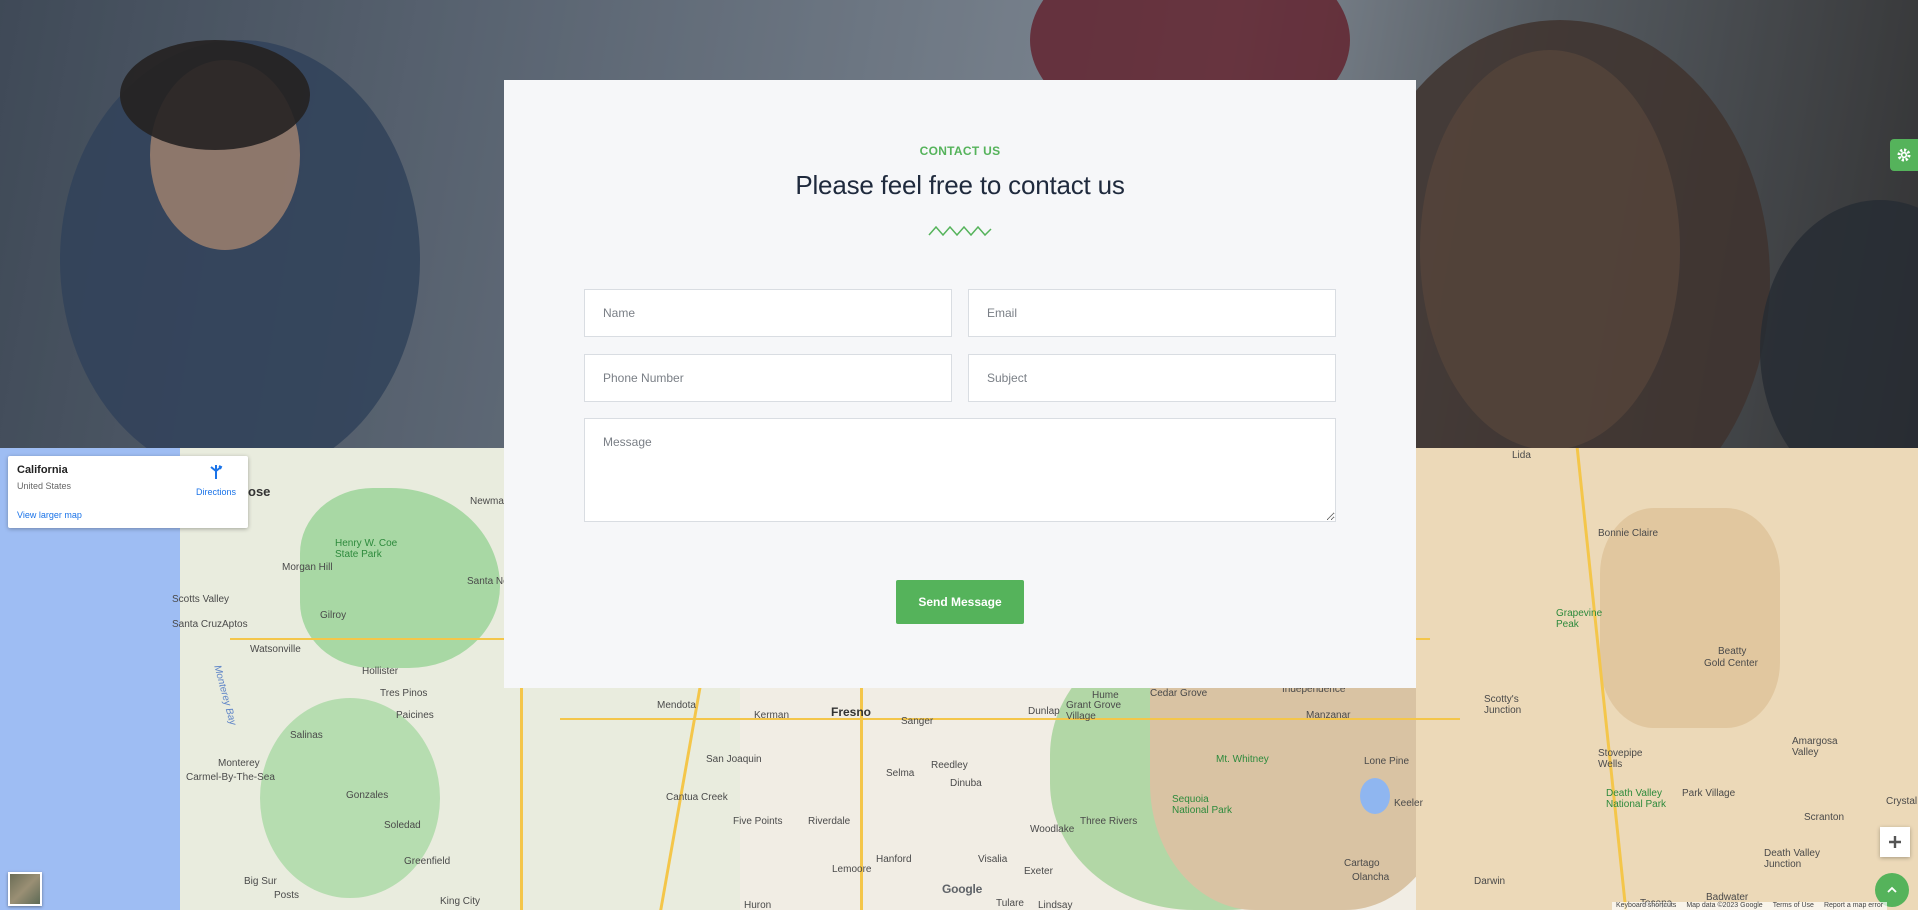 This screenshot has width=1918, height=910. I want to click on zigzag-divider-icon, so click(960, 231).